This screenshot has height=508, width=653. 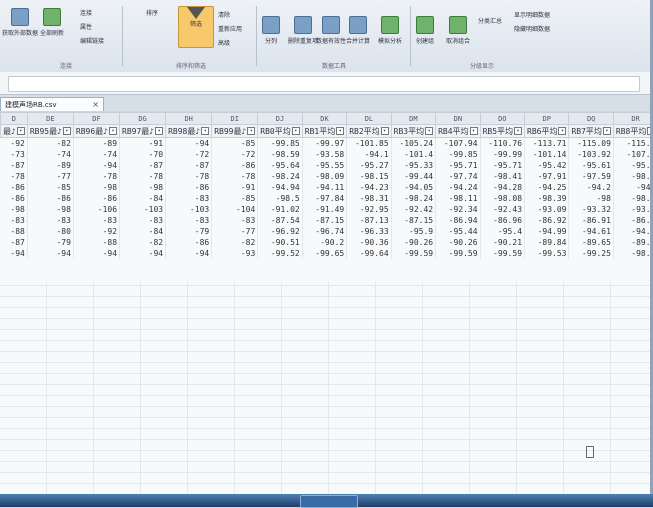 What do you see at coordinates (502, 231) in the screenshot?
I see `table-row-cell: -95.4` at bounding box center [502, 231].